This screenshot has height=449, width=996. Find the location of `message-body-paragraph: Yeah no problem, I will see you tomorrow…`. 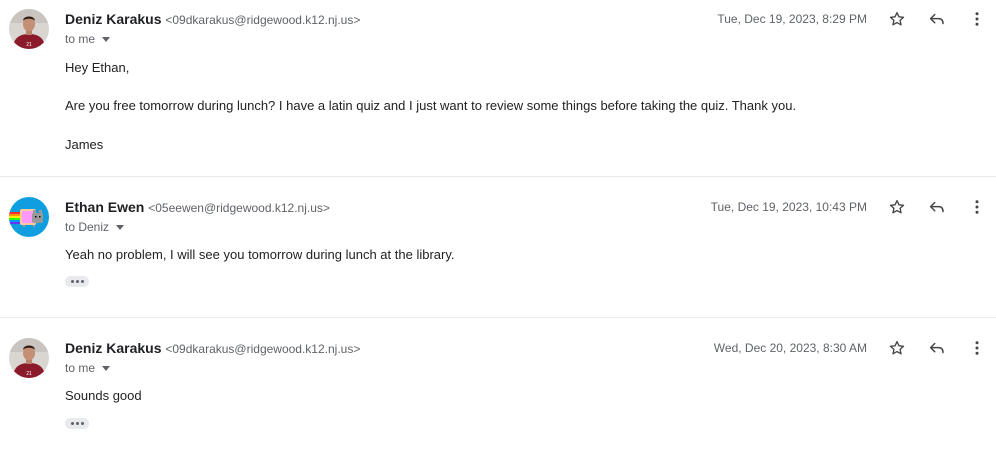

message-body-paragraph: Yeah no problem, I will see you tomorrow… is located at coordinates (260, 254).